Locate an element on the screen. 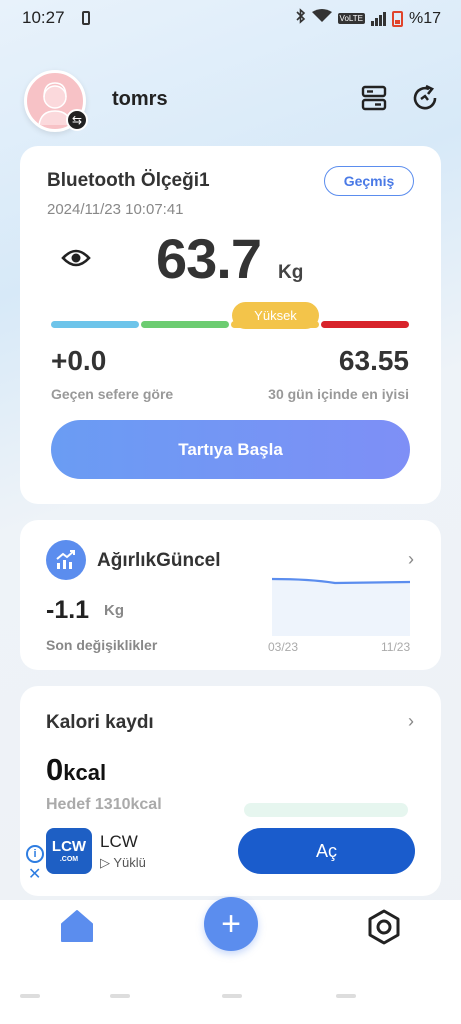 The height and width of the screenshot is (1024, 461). calorie-number: 0 is located at coordinates (55, 769).